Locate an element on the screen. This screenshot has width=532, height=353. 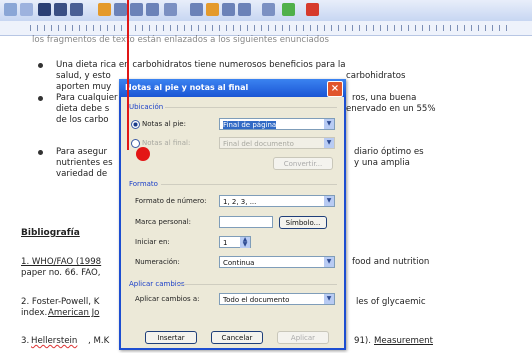
start-at-label: Iniciar en: is located at coordinates (152, 242).